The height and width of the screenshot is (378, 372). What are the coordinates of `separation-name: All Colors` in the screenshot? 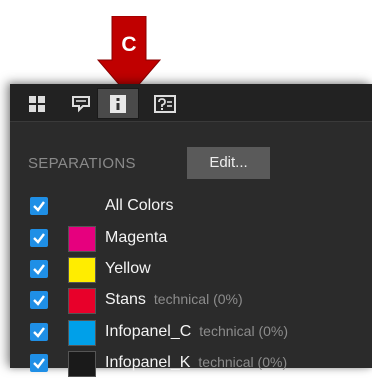 It's located at (139, 206).